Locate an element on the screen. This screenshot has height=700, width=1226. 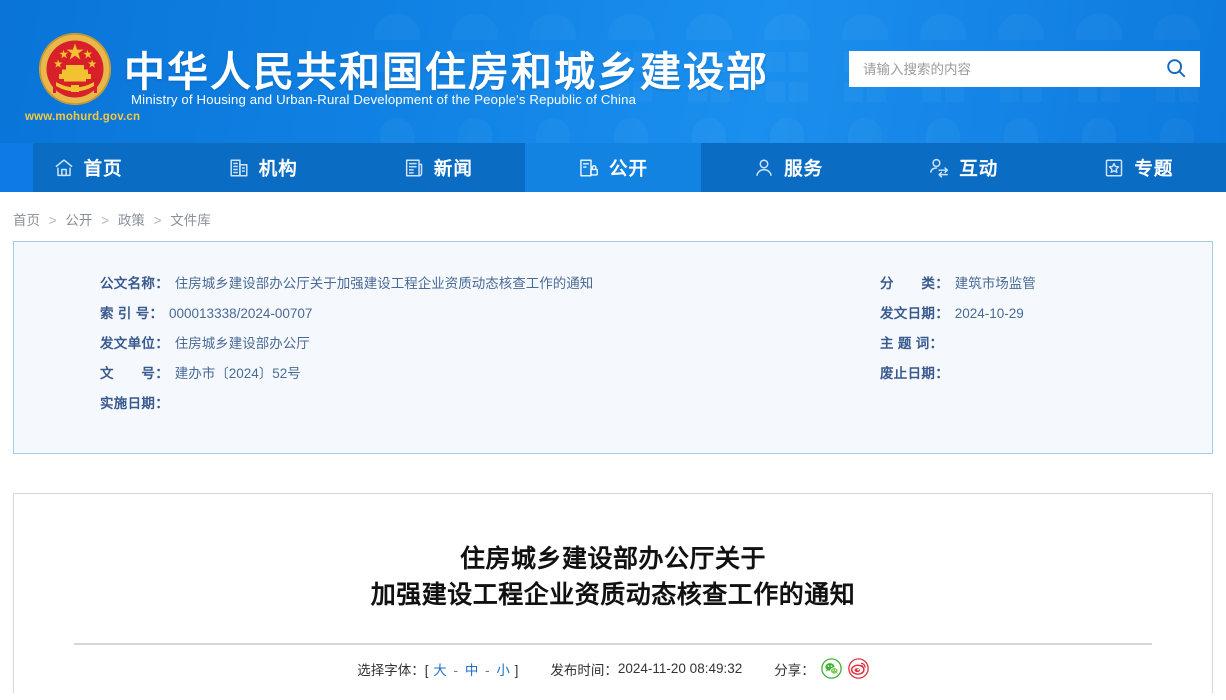
metadata-label: 发文单位 is located at coordinates (128, 343).